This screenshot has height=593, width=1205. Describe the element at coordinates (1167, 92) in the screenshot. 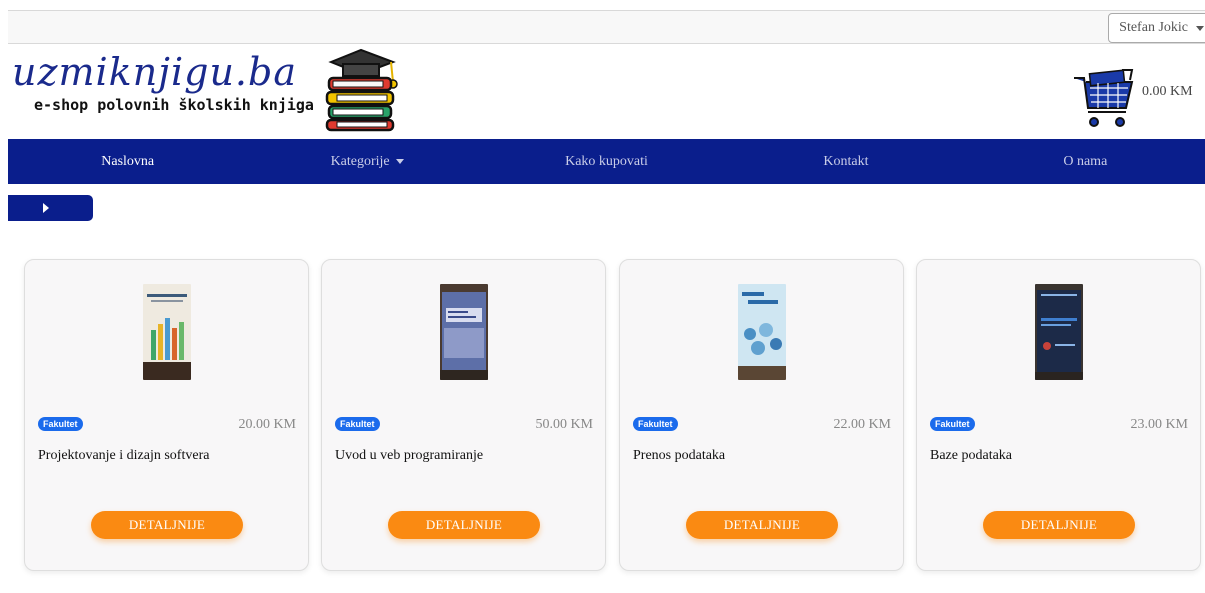

I see `cart-total: 0.00 KM` at that location.